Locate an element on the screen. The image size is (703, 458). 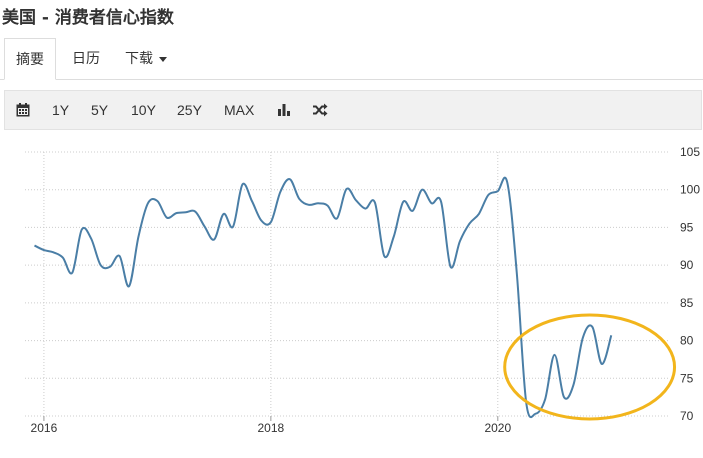
y-tick-label: 100 is located at coordinates (690, 190).